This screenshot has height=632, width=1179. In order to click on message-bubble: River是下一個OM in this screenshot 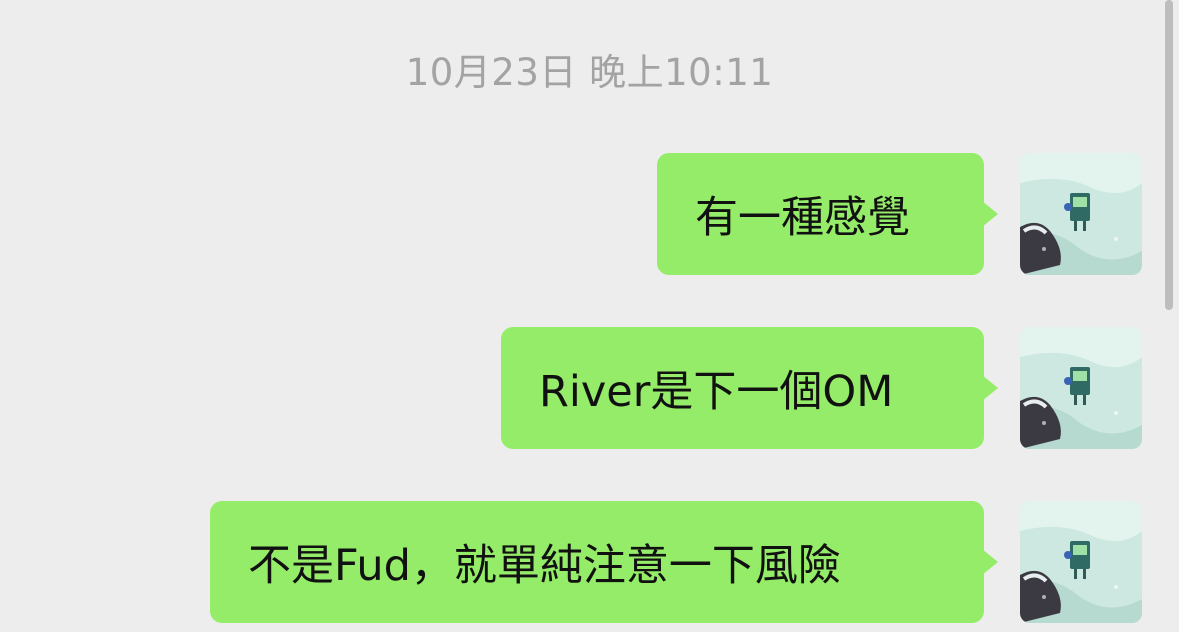, I will do `click(749, 388)`.